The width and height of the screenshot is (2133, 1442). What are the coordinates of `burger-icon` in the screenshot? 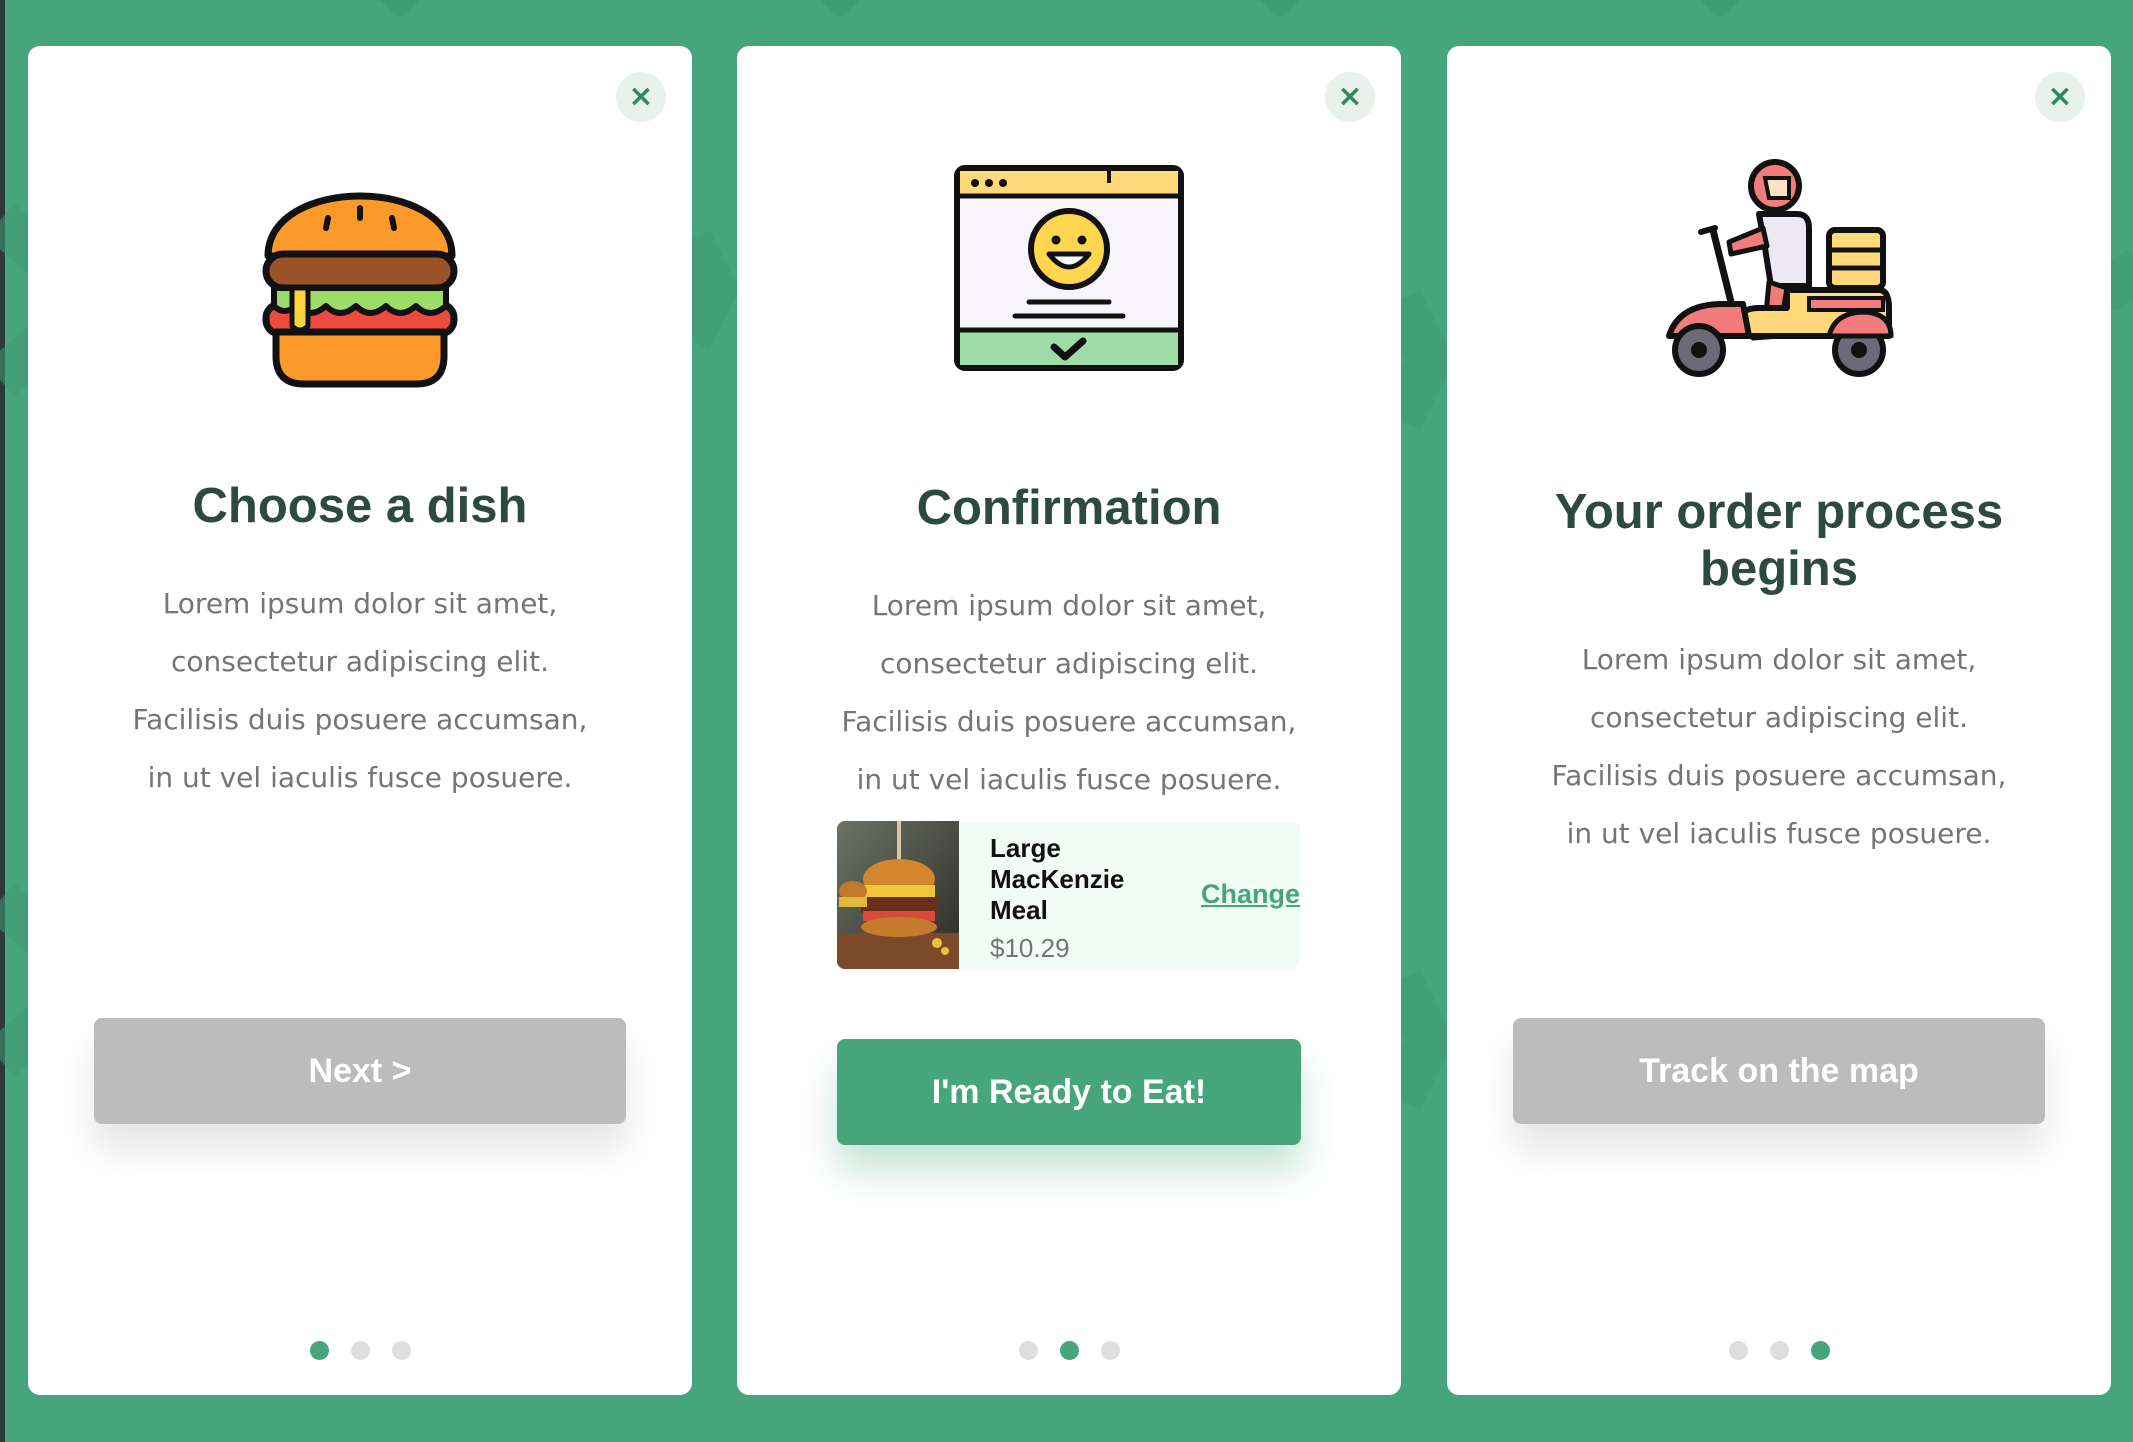 It's located at (360, 276).